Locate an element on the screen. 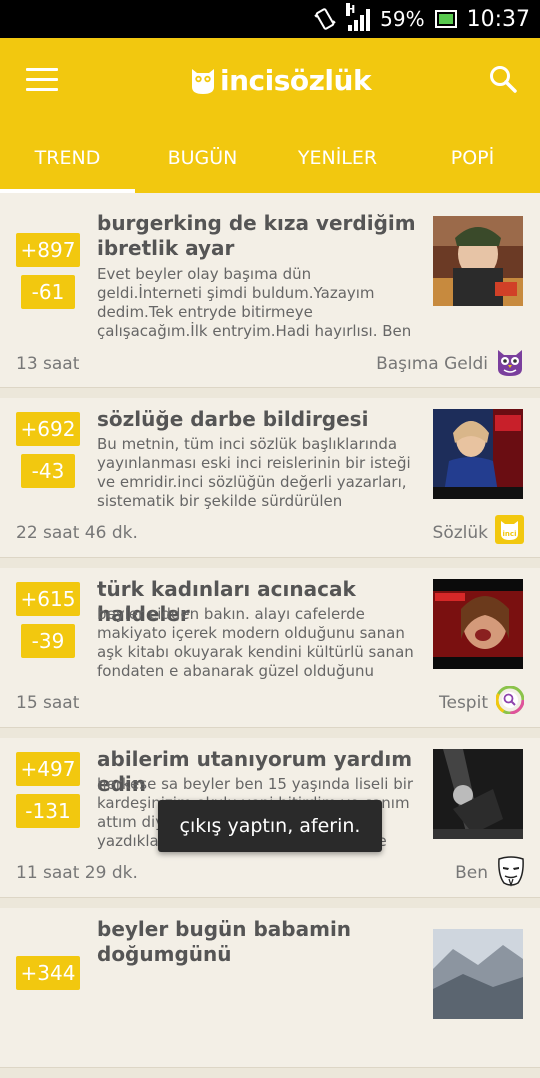  inci-logo-icon: inci is located at coordinates (509, 529).